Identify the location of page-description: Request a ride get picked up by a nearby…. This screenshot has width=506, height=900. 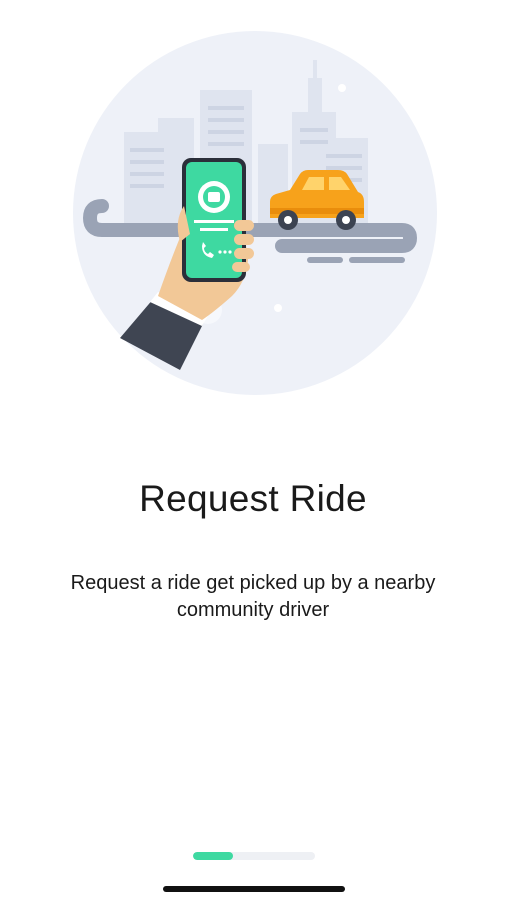
(253, 596).